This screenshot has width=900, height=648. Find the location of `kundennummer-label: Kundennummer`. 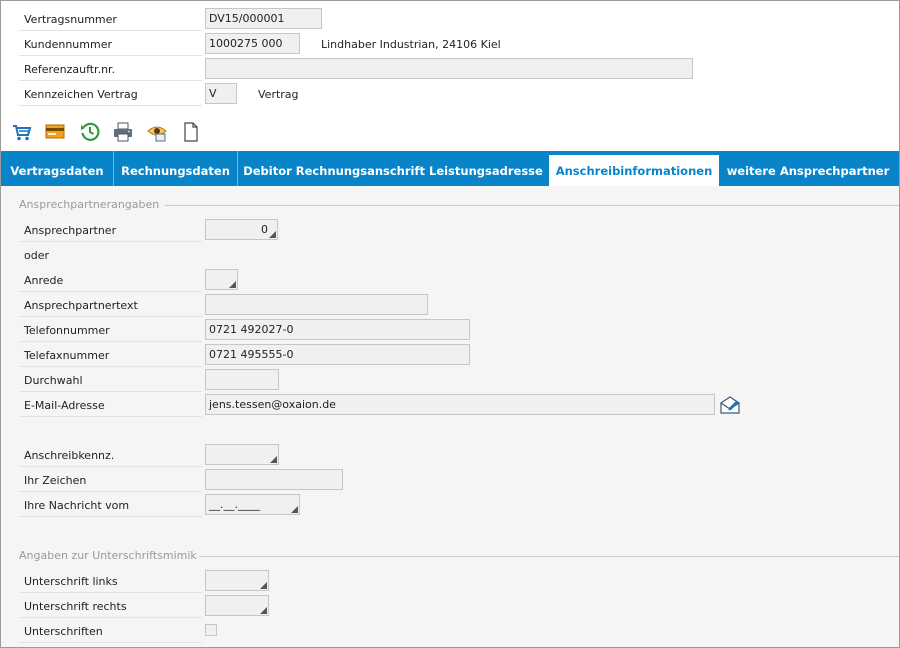

kundennummer-label: Kundennummer is located at coordinates (68, 44).